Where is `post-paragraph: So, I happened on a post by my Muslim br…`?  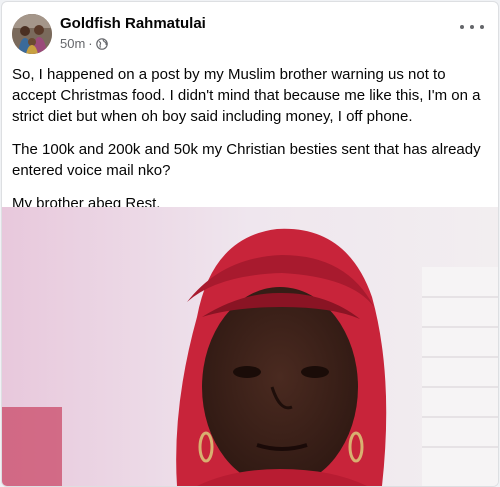 post-paragraph: So, I happened on a post by my Muslim br… is located at coordinates (246, 95).